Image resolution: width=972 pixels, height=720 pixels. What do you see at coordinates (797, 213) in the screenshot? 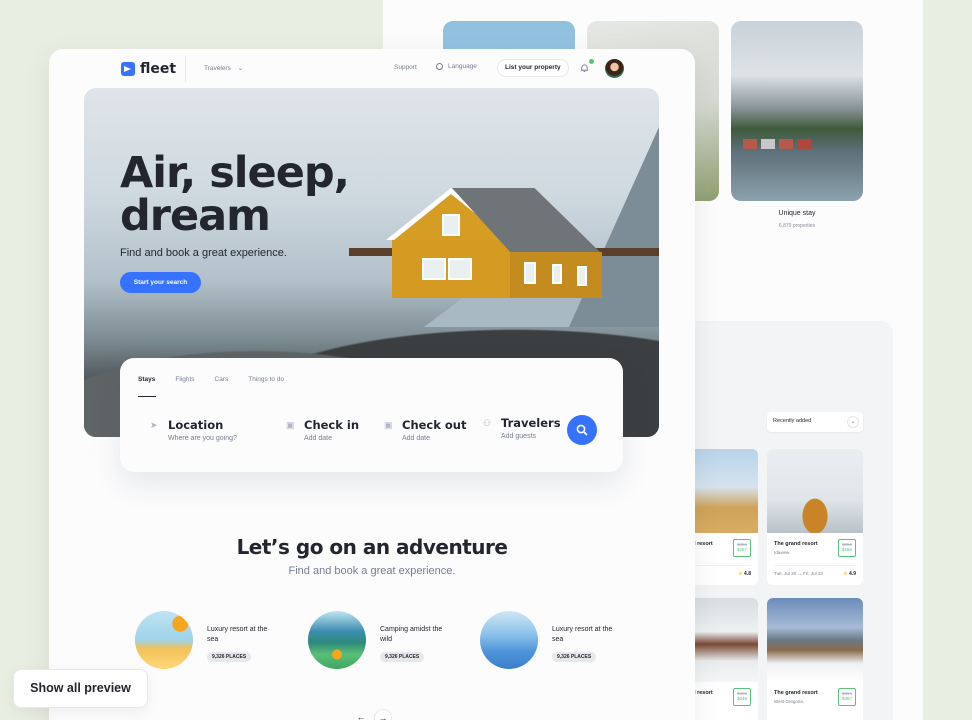
I see `unique-stay-title: Unique stay` at bounding box center [797, 213].